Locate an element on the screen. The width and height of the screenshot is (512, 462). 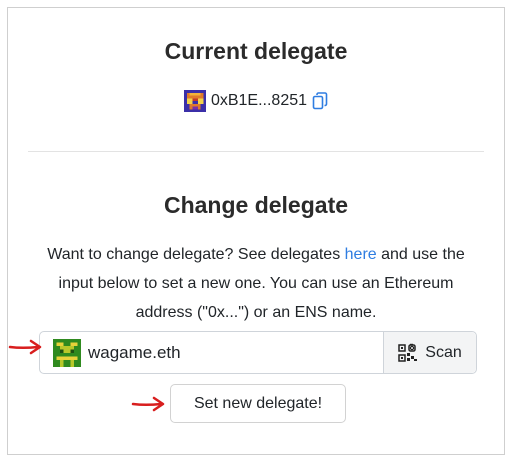
qr-scan-icon is located at coordinates (408, 352).